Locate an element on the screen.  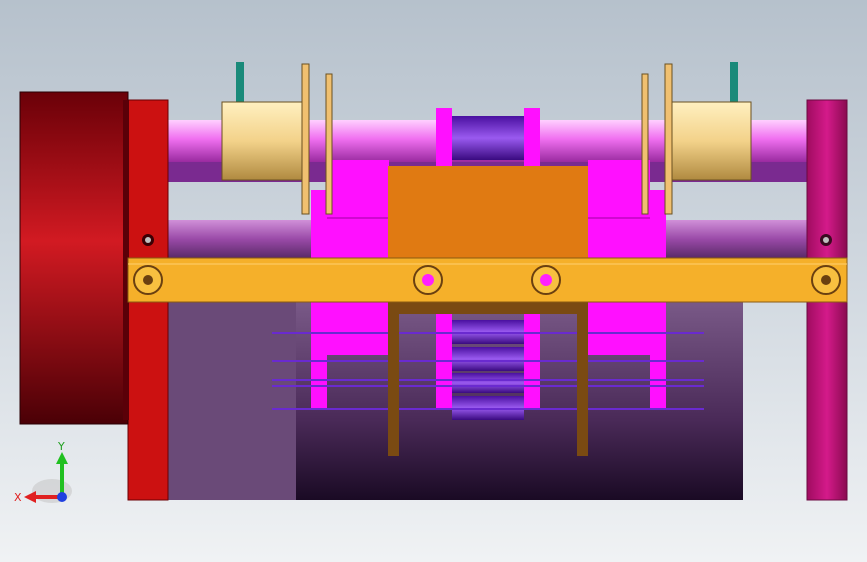
motor is located at coordinates (74, 258).